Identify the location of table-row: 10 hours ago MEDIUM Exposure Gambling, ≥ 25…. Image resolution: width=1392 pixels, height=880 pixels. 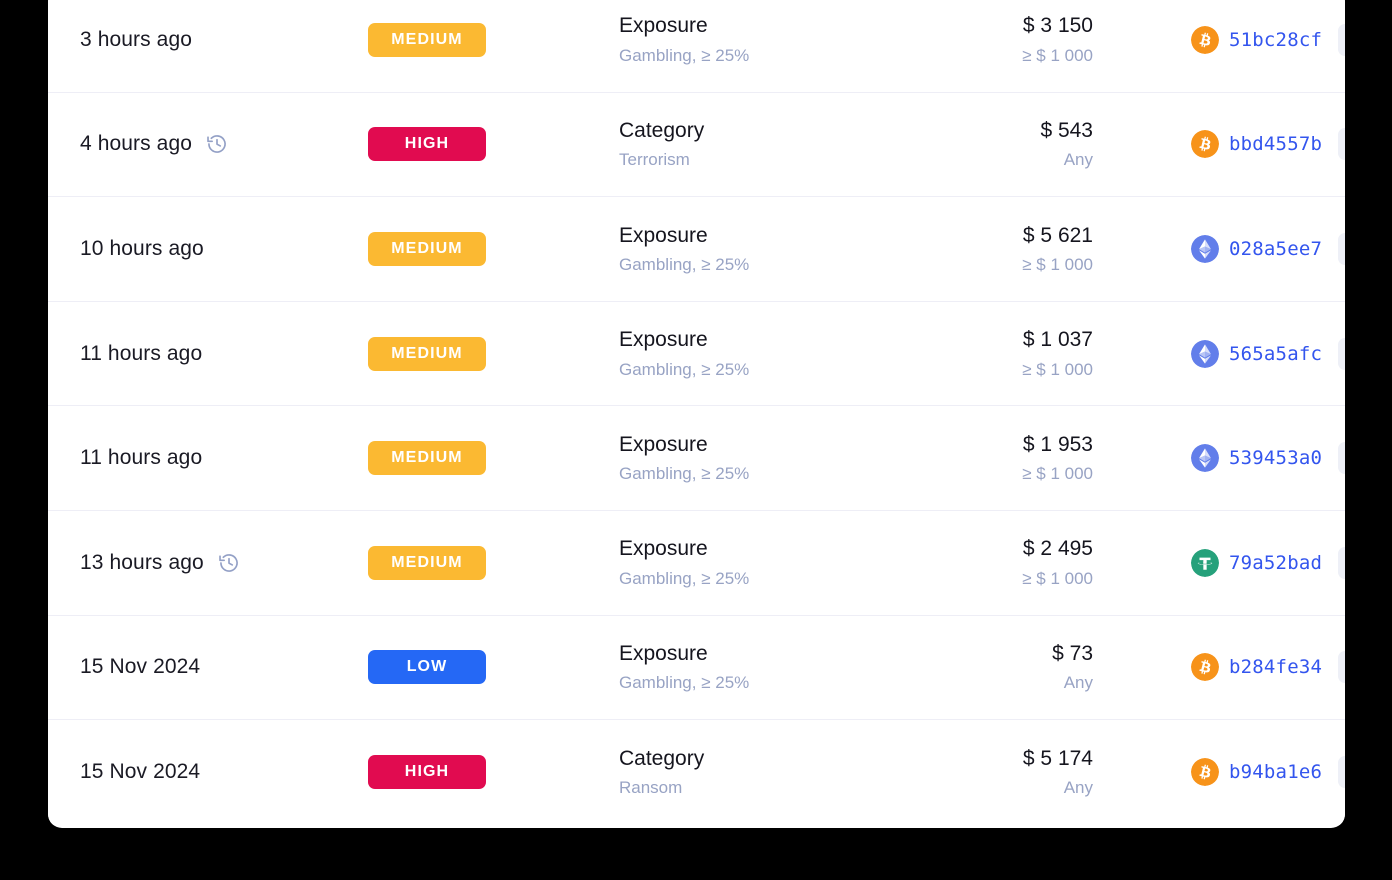
(696, 249).